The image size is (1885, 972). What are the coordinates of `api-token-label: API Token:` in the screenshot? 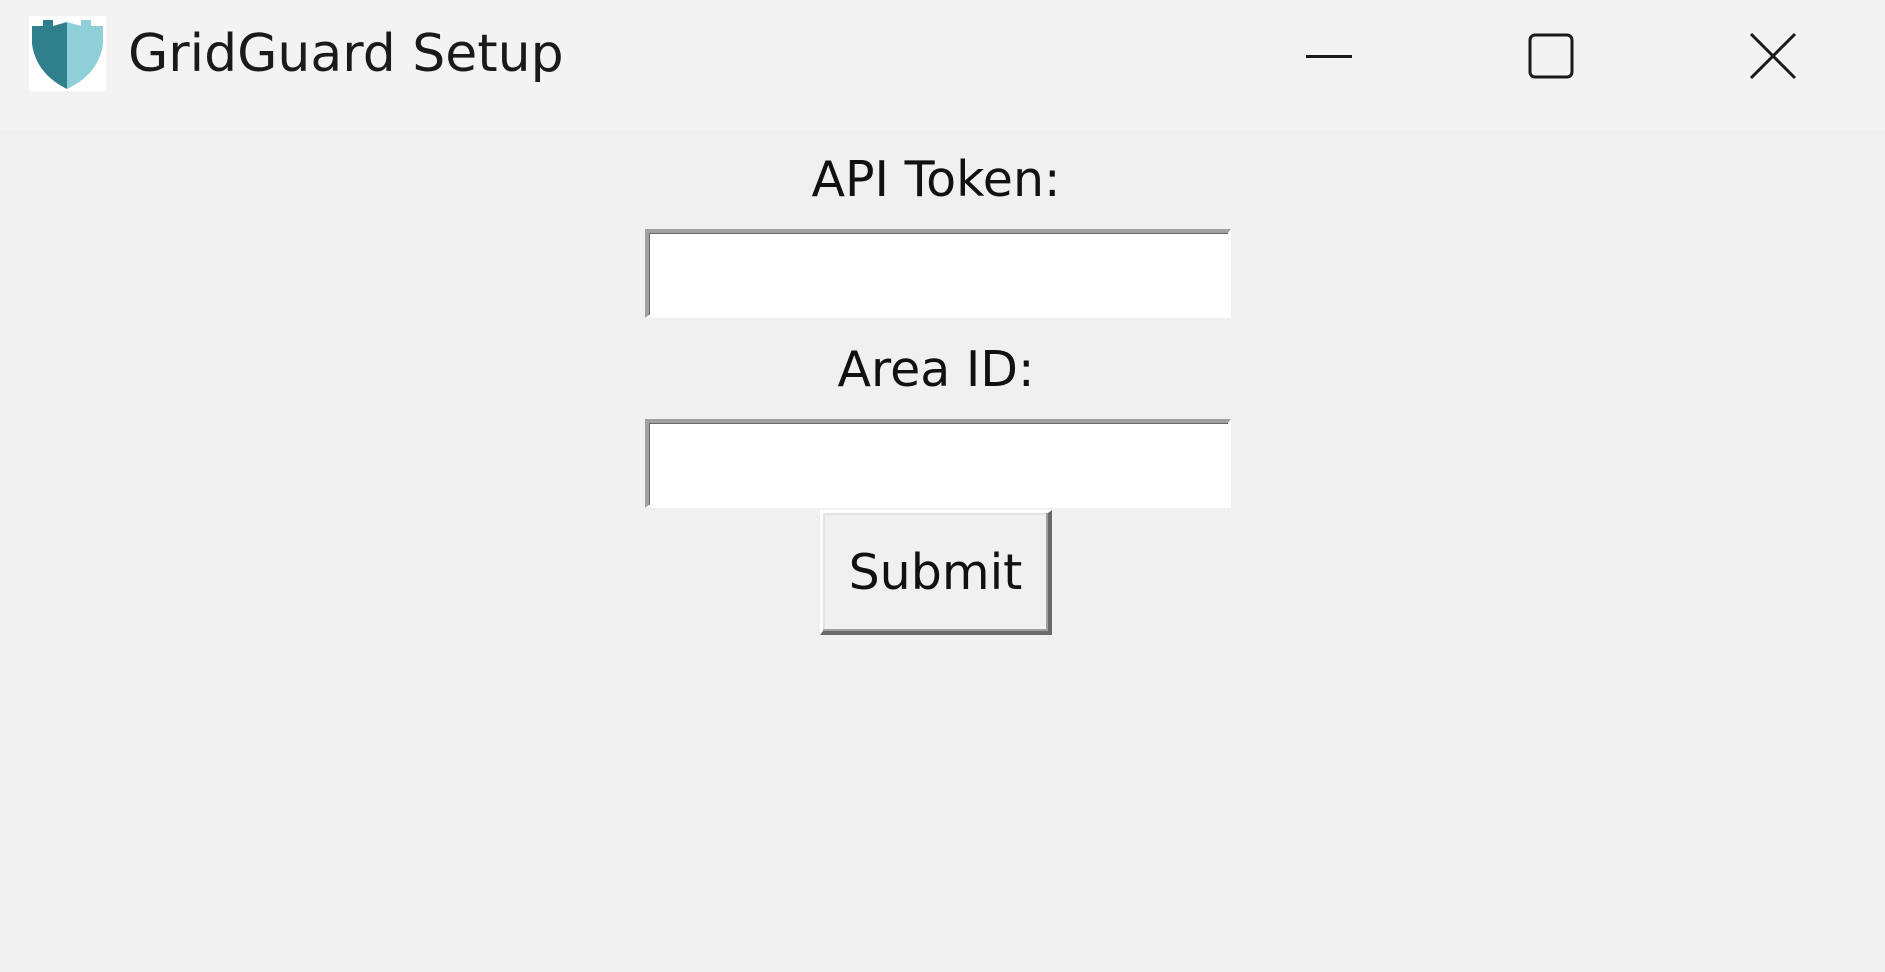 It's located at (936, 179).